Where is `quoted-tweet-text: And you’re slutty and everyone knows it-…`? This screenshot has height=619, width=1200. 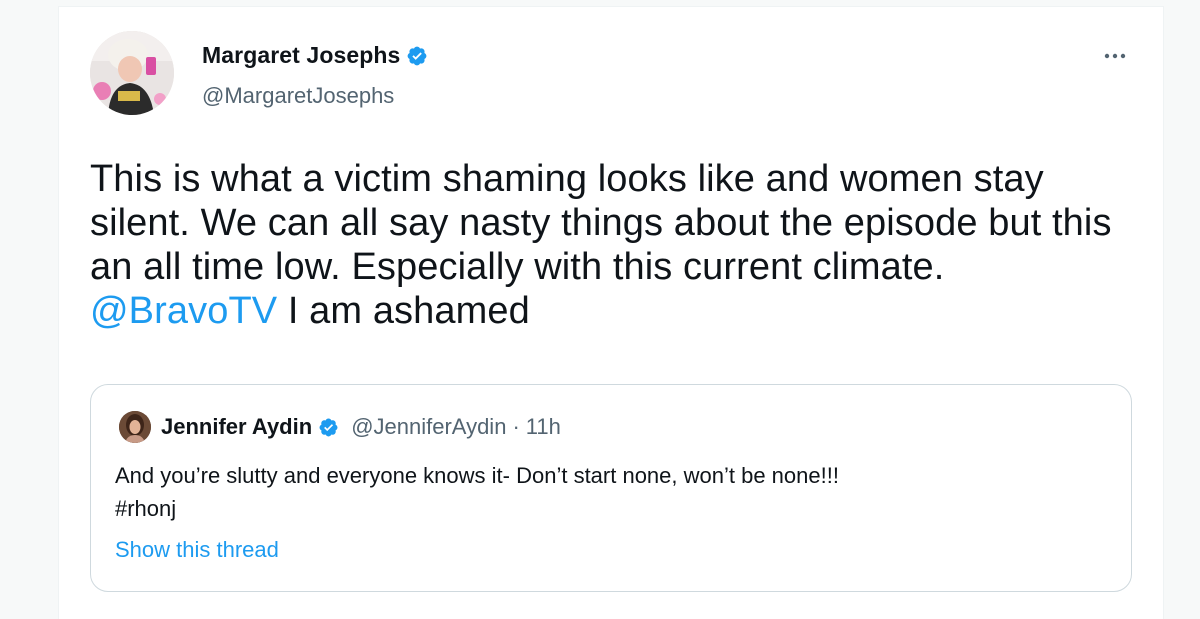
quoted-tweet-text: And you’re slutty and everyone knows it-… is located at coordinates (610, 492).